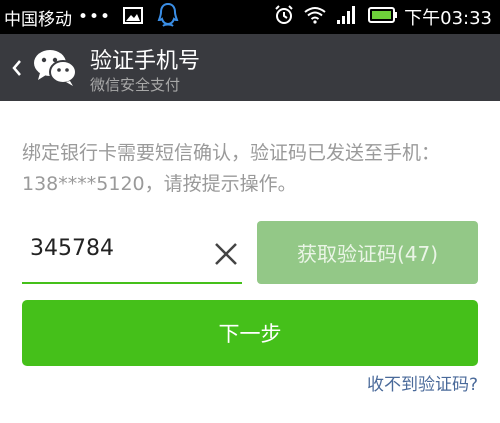  Describe the element at coordinates (284, 17) in the screenshot. I see `alarm-icon` at that location.